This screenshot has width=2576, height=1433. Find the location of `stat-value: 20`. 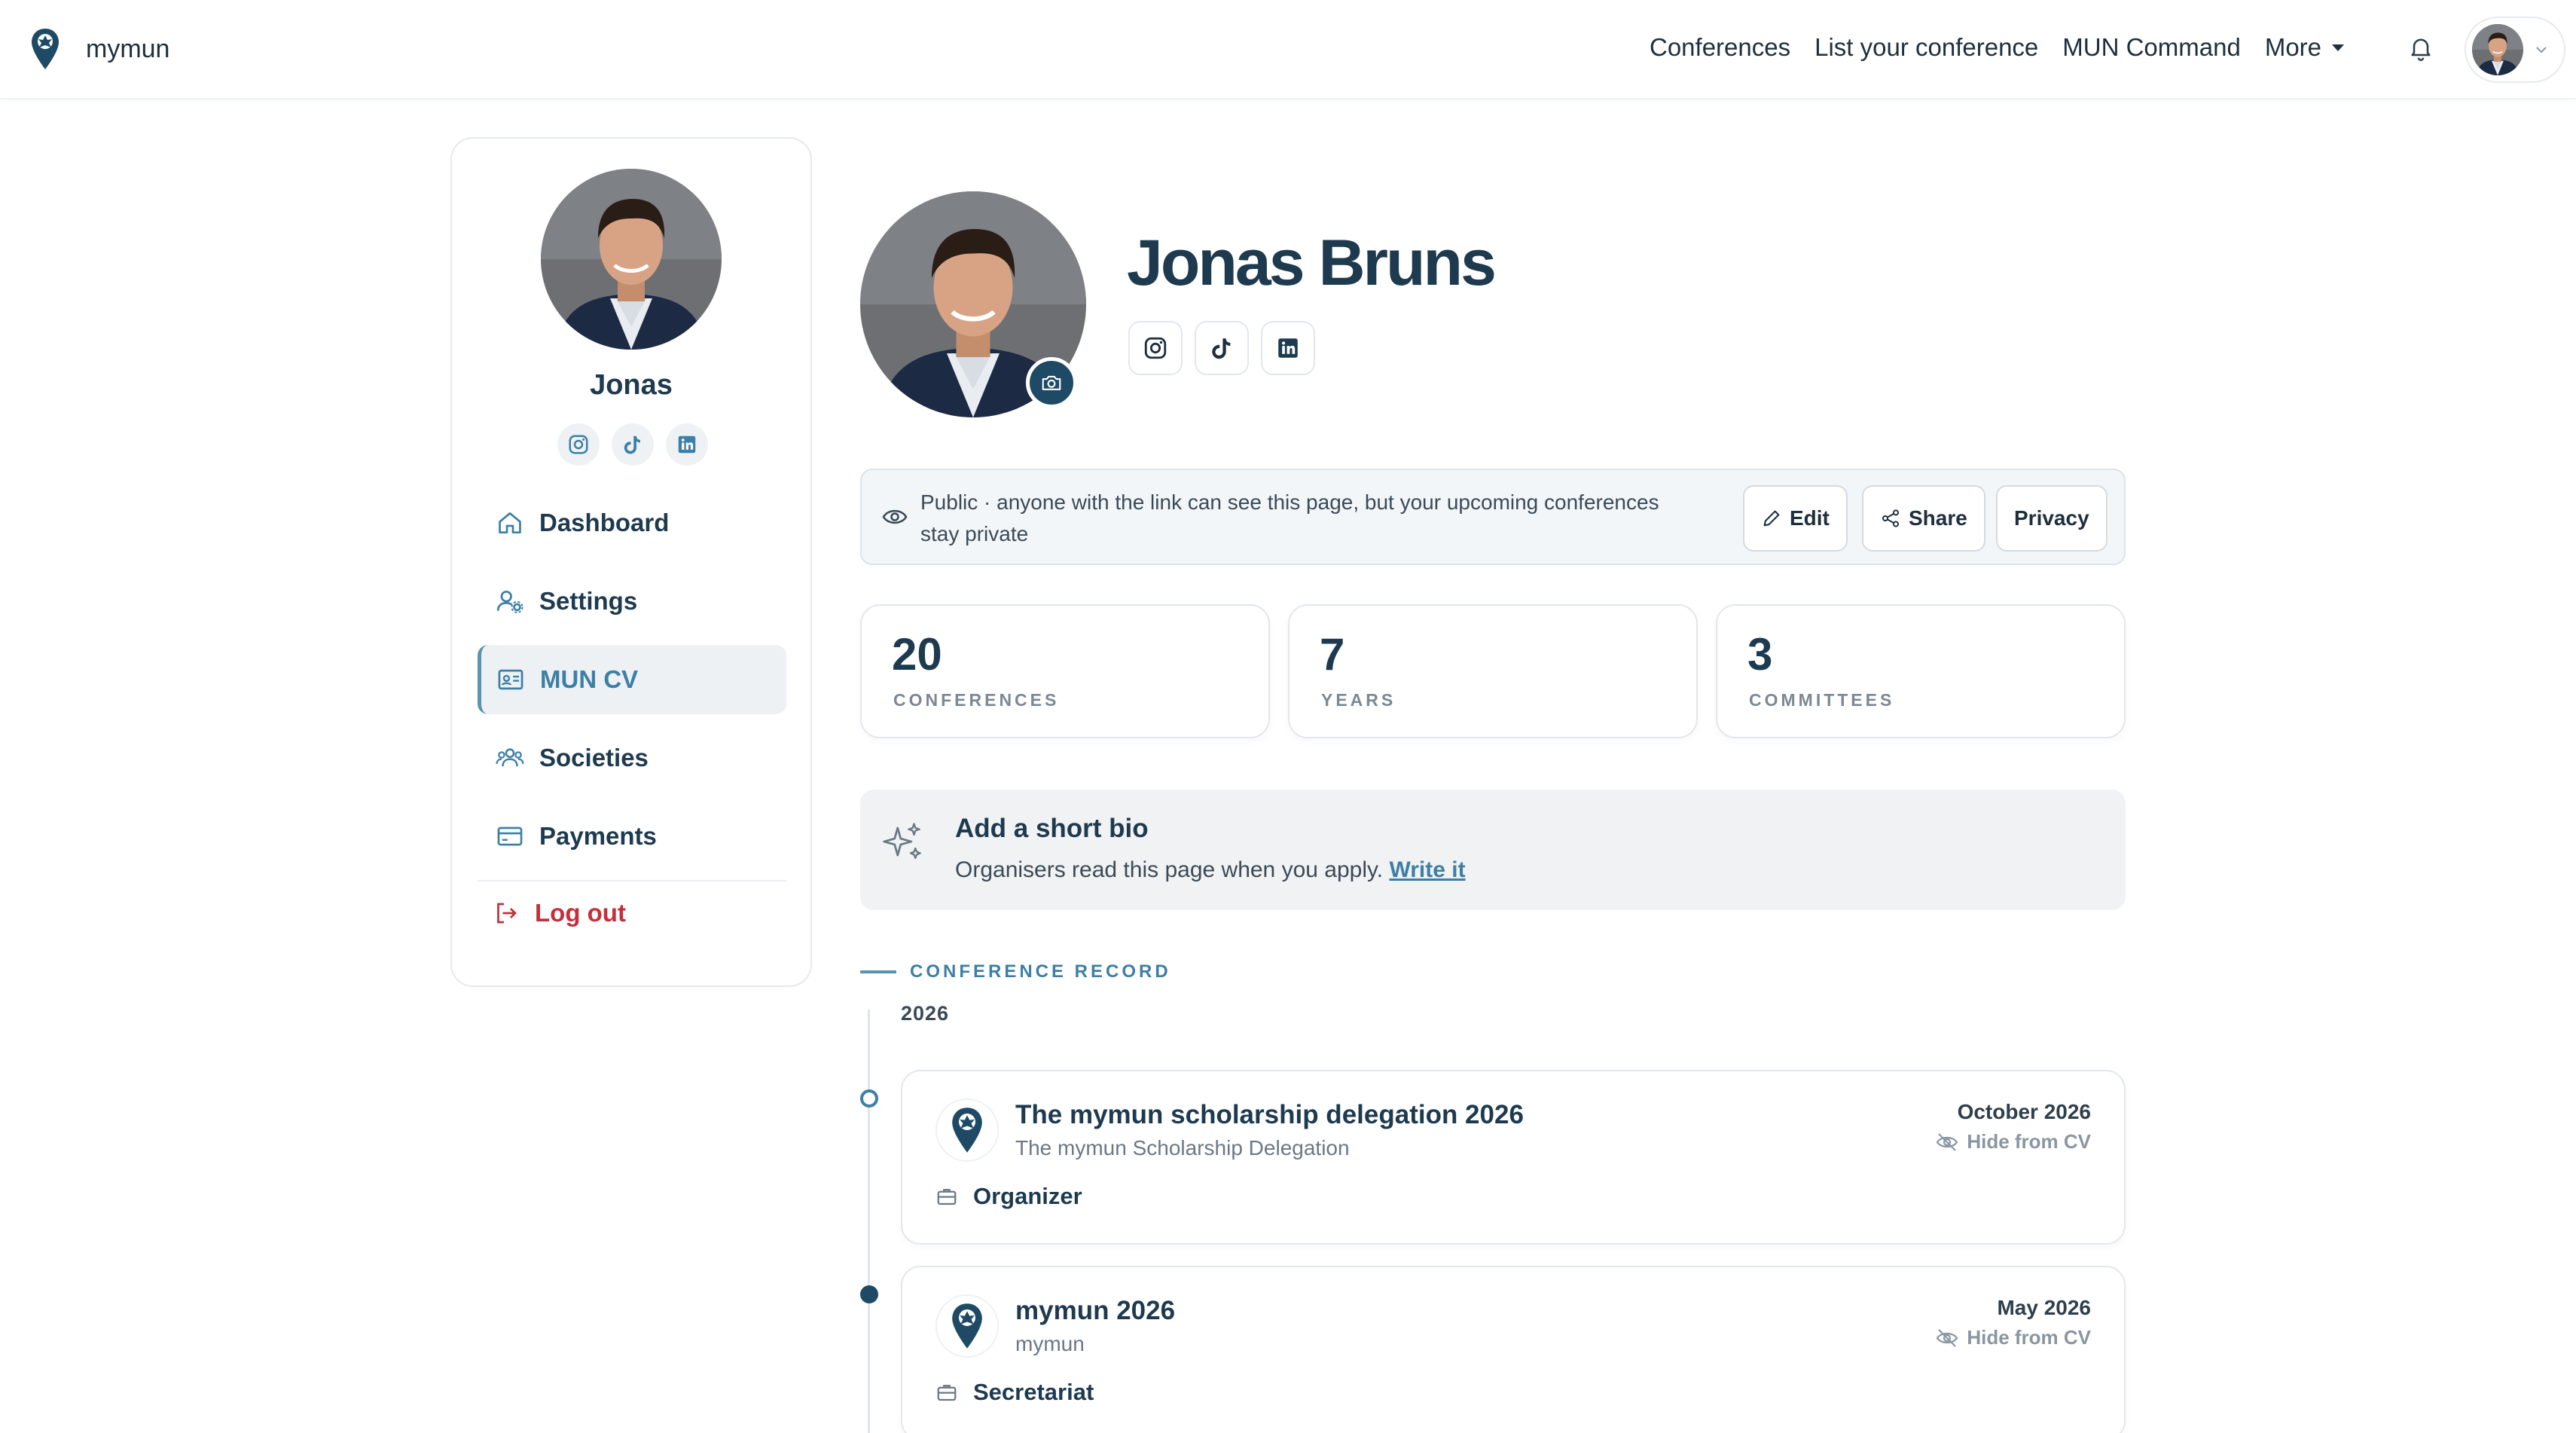

stat-value: 20 is located at coordinates (917, 654).